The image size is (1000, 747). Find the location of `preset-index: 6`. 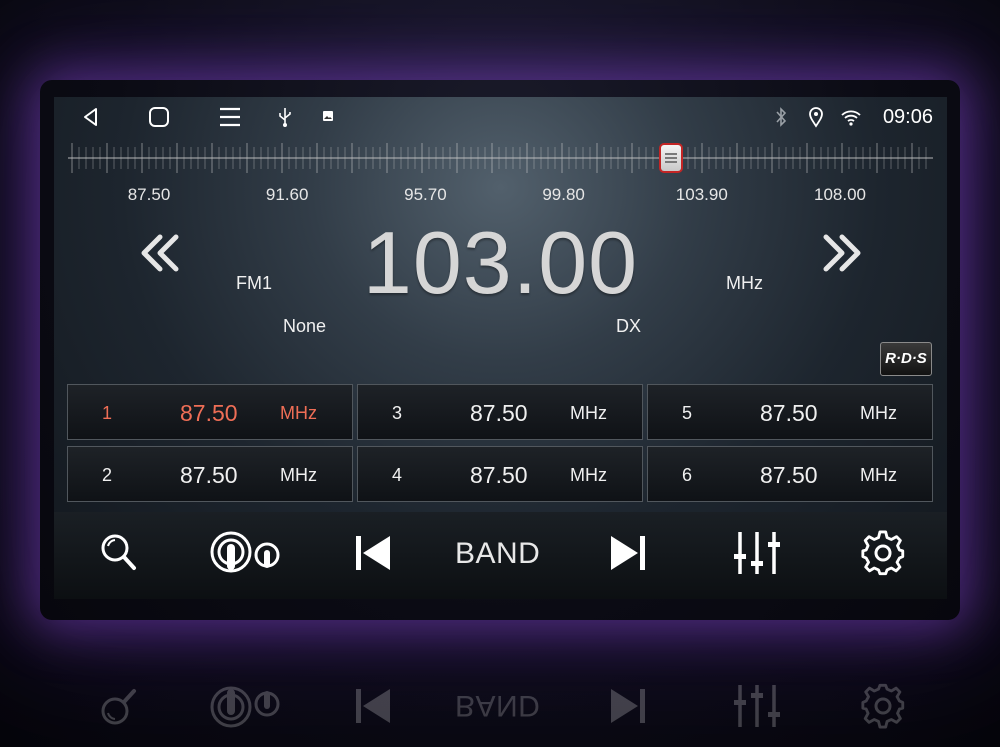

preset-index: 6 is located at coordinates (687, 475).